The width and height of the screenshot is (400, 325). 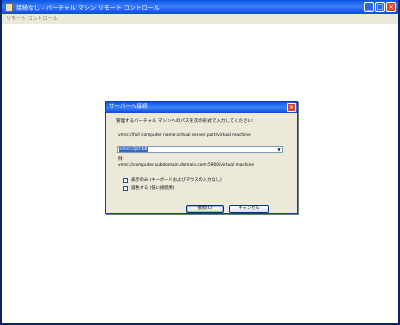 I want to click on view-only-option: 表示のみ (キーボードおよびマウスの入力なし), so click(x=172, y=180).